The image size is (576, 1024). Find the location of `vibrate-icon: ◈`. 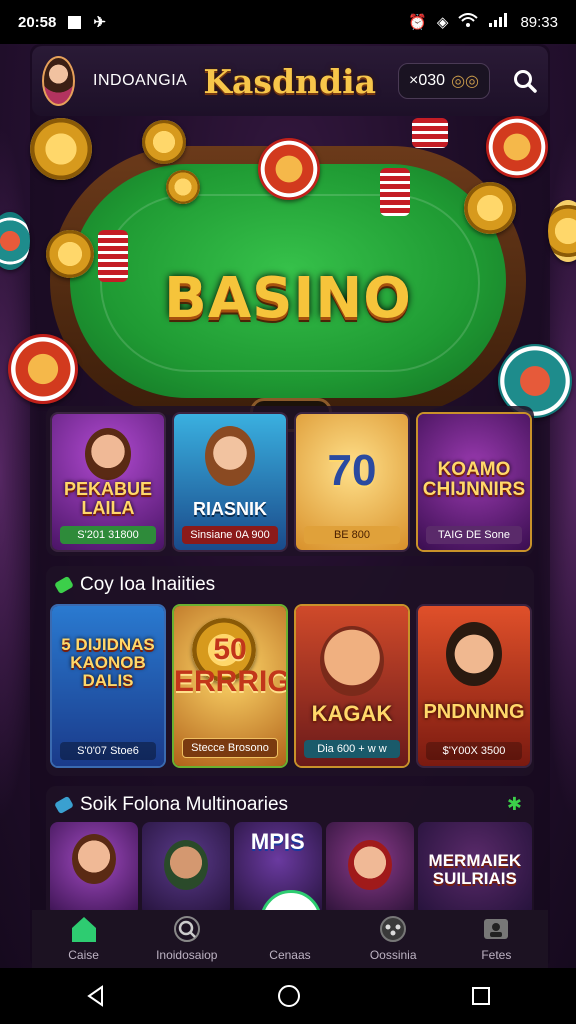

vibrate-icon: ◈ is located at coordinates (442, 22).